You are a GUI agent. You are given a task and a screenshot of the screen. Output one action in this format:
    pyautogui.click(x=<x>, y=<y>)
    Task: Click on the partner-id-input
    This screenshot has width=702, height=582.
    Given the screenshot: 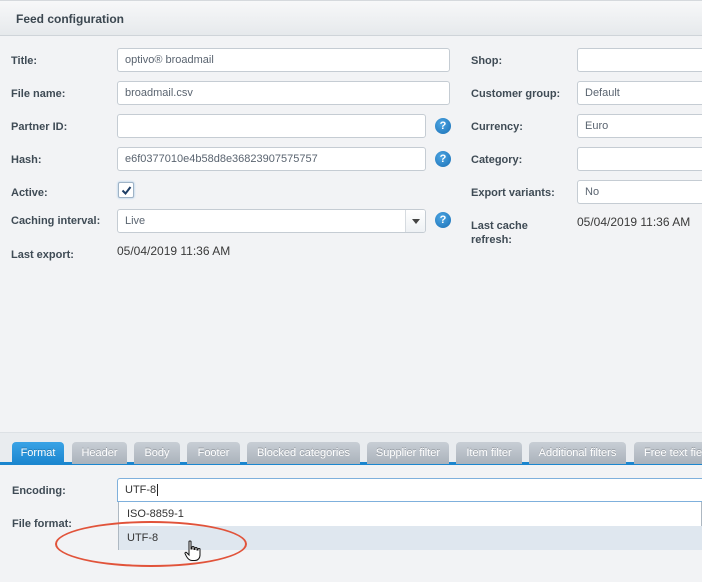 What is the action you would take?
    pyautogui.click(x=271, y=126)
    